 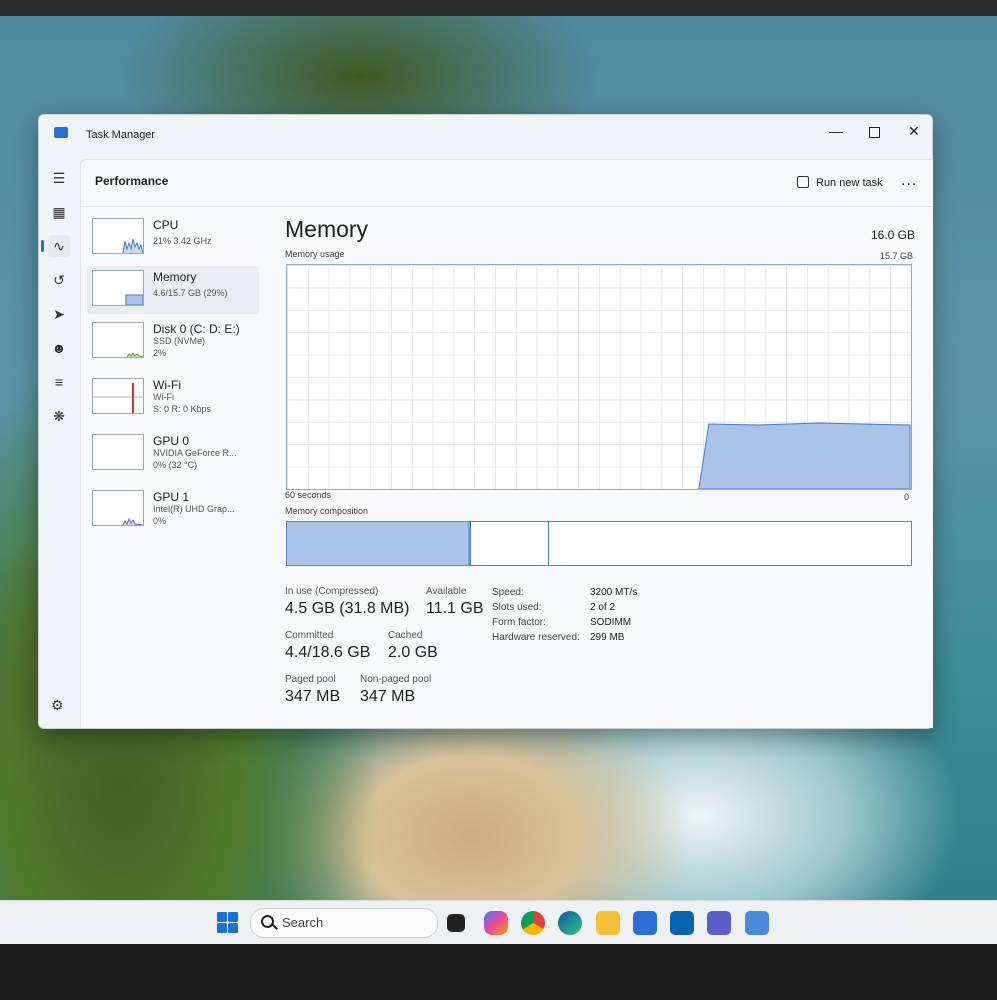 I want to click on resource-item-memory: Memory 4.6/15.7 GB (29%), so click(x=173, y=290).